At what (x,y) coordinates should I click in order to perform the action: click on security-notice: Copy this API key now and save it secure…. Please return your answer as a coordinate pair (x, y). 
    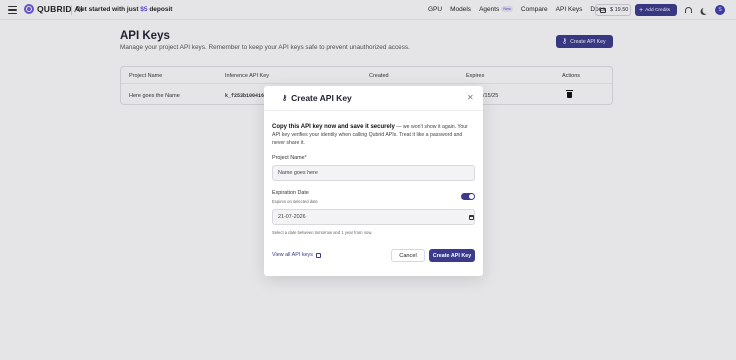
    Looking at the image, I should click on (370, 135).